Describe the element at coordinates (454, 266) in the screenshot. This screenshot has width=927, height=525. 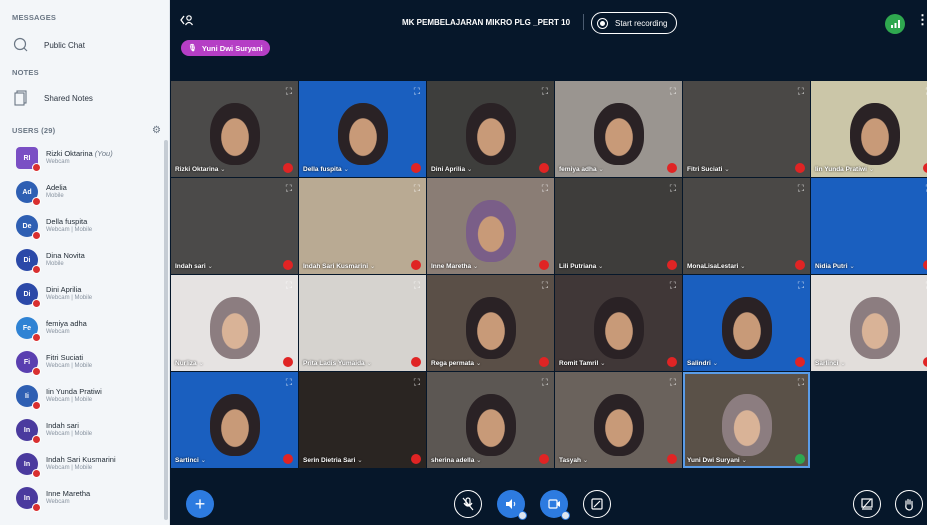
I see `participant-name: Inne Maretha ⌄` at that location.